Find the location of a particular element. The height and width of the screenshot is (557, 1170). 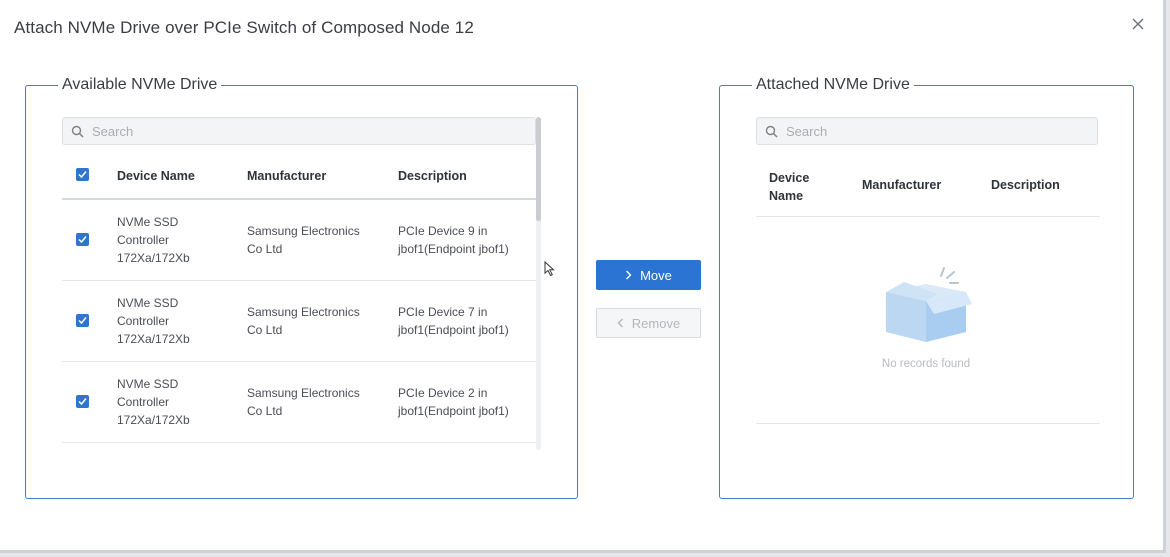

close-button is located at coordinates (1138, 24).